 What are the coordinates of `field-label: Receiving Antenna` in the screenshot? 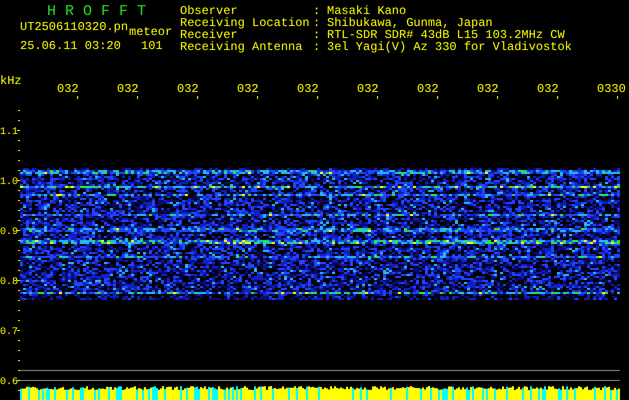 It's located at (242, 47).